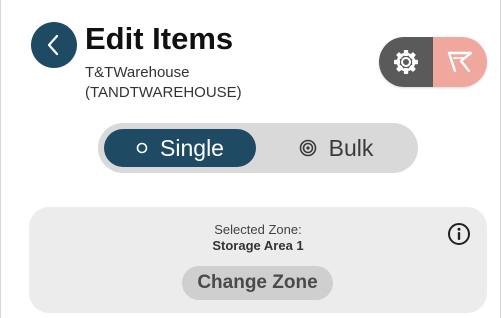 The height and width of the screenshot is (318, 501). What do you see at coordinates (459, 234) in the screenshot?
I see `info-icon` at bounding box center [459, 234].